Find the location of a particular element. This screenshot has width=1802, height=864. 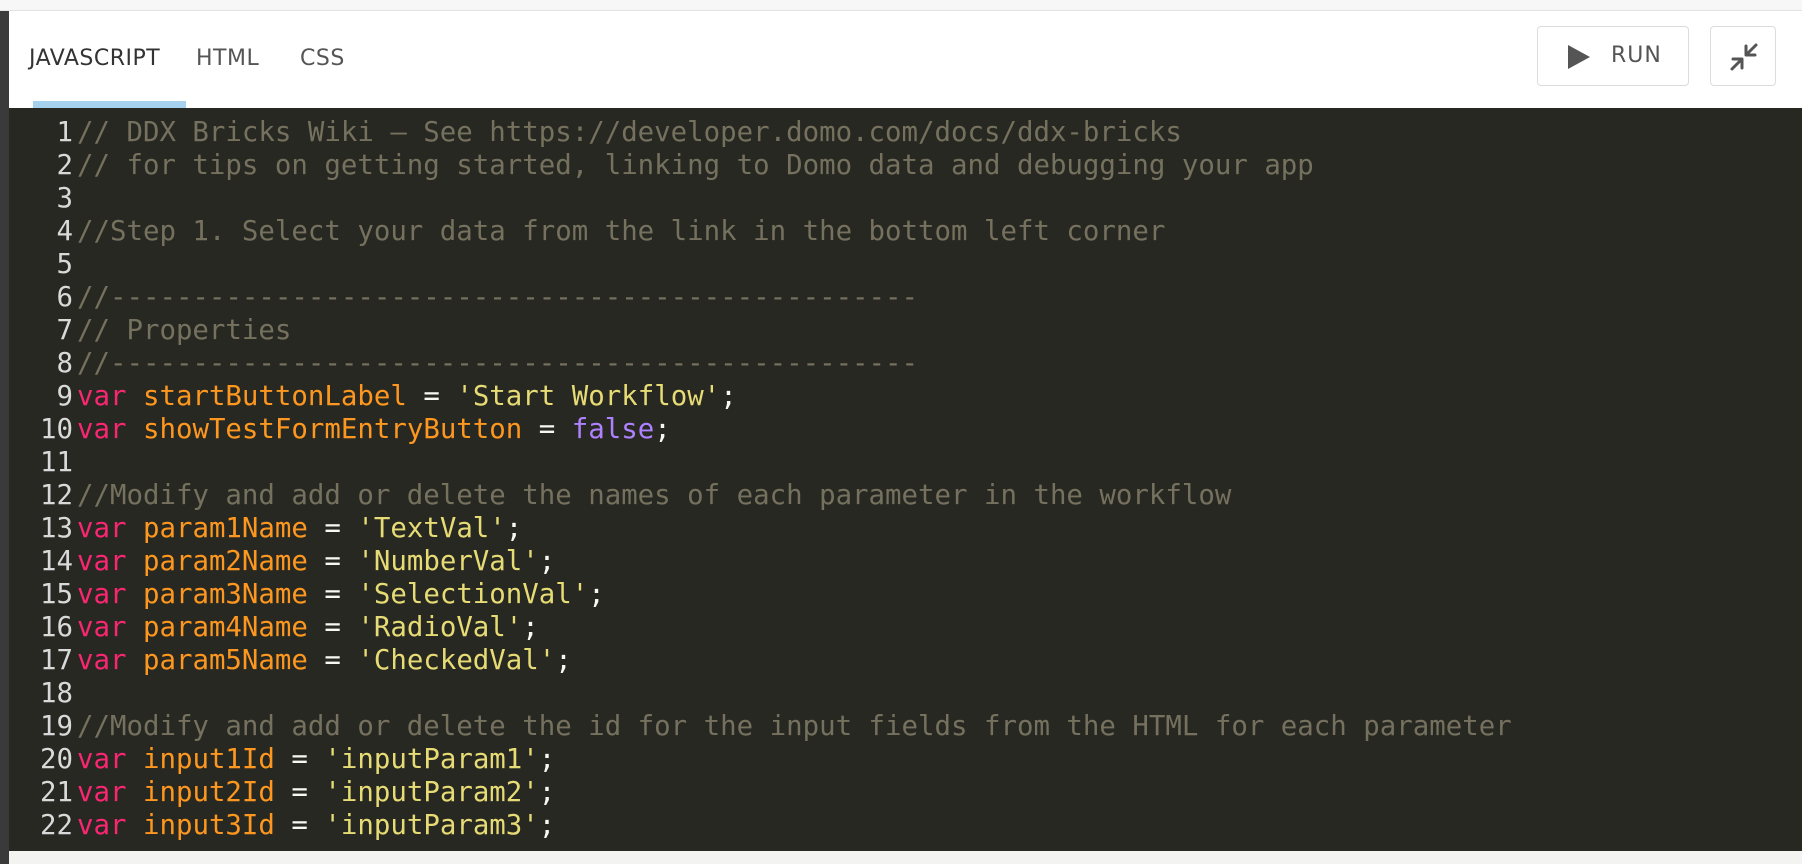

line-number: 2 is located at coordinates (65, 165).